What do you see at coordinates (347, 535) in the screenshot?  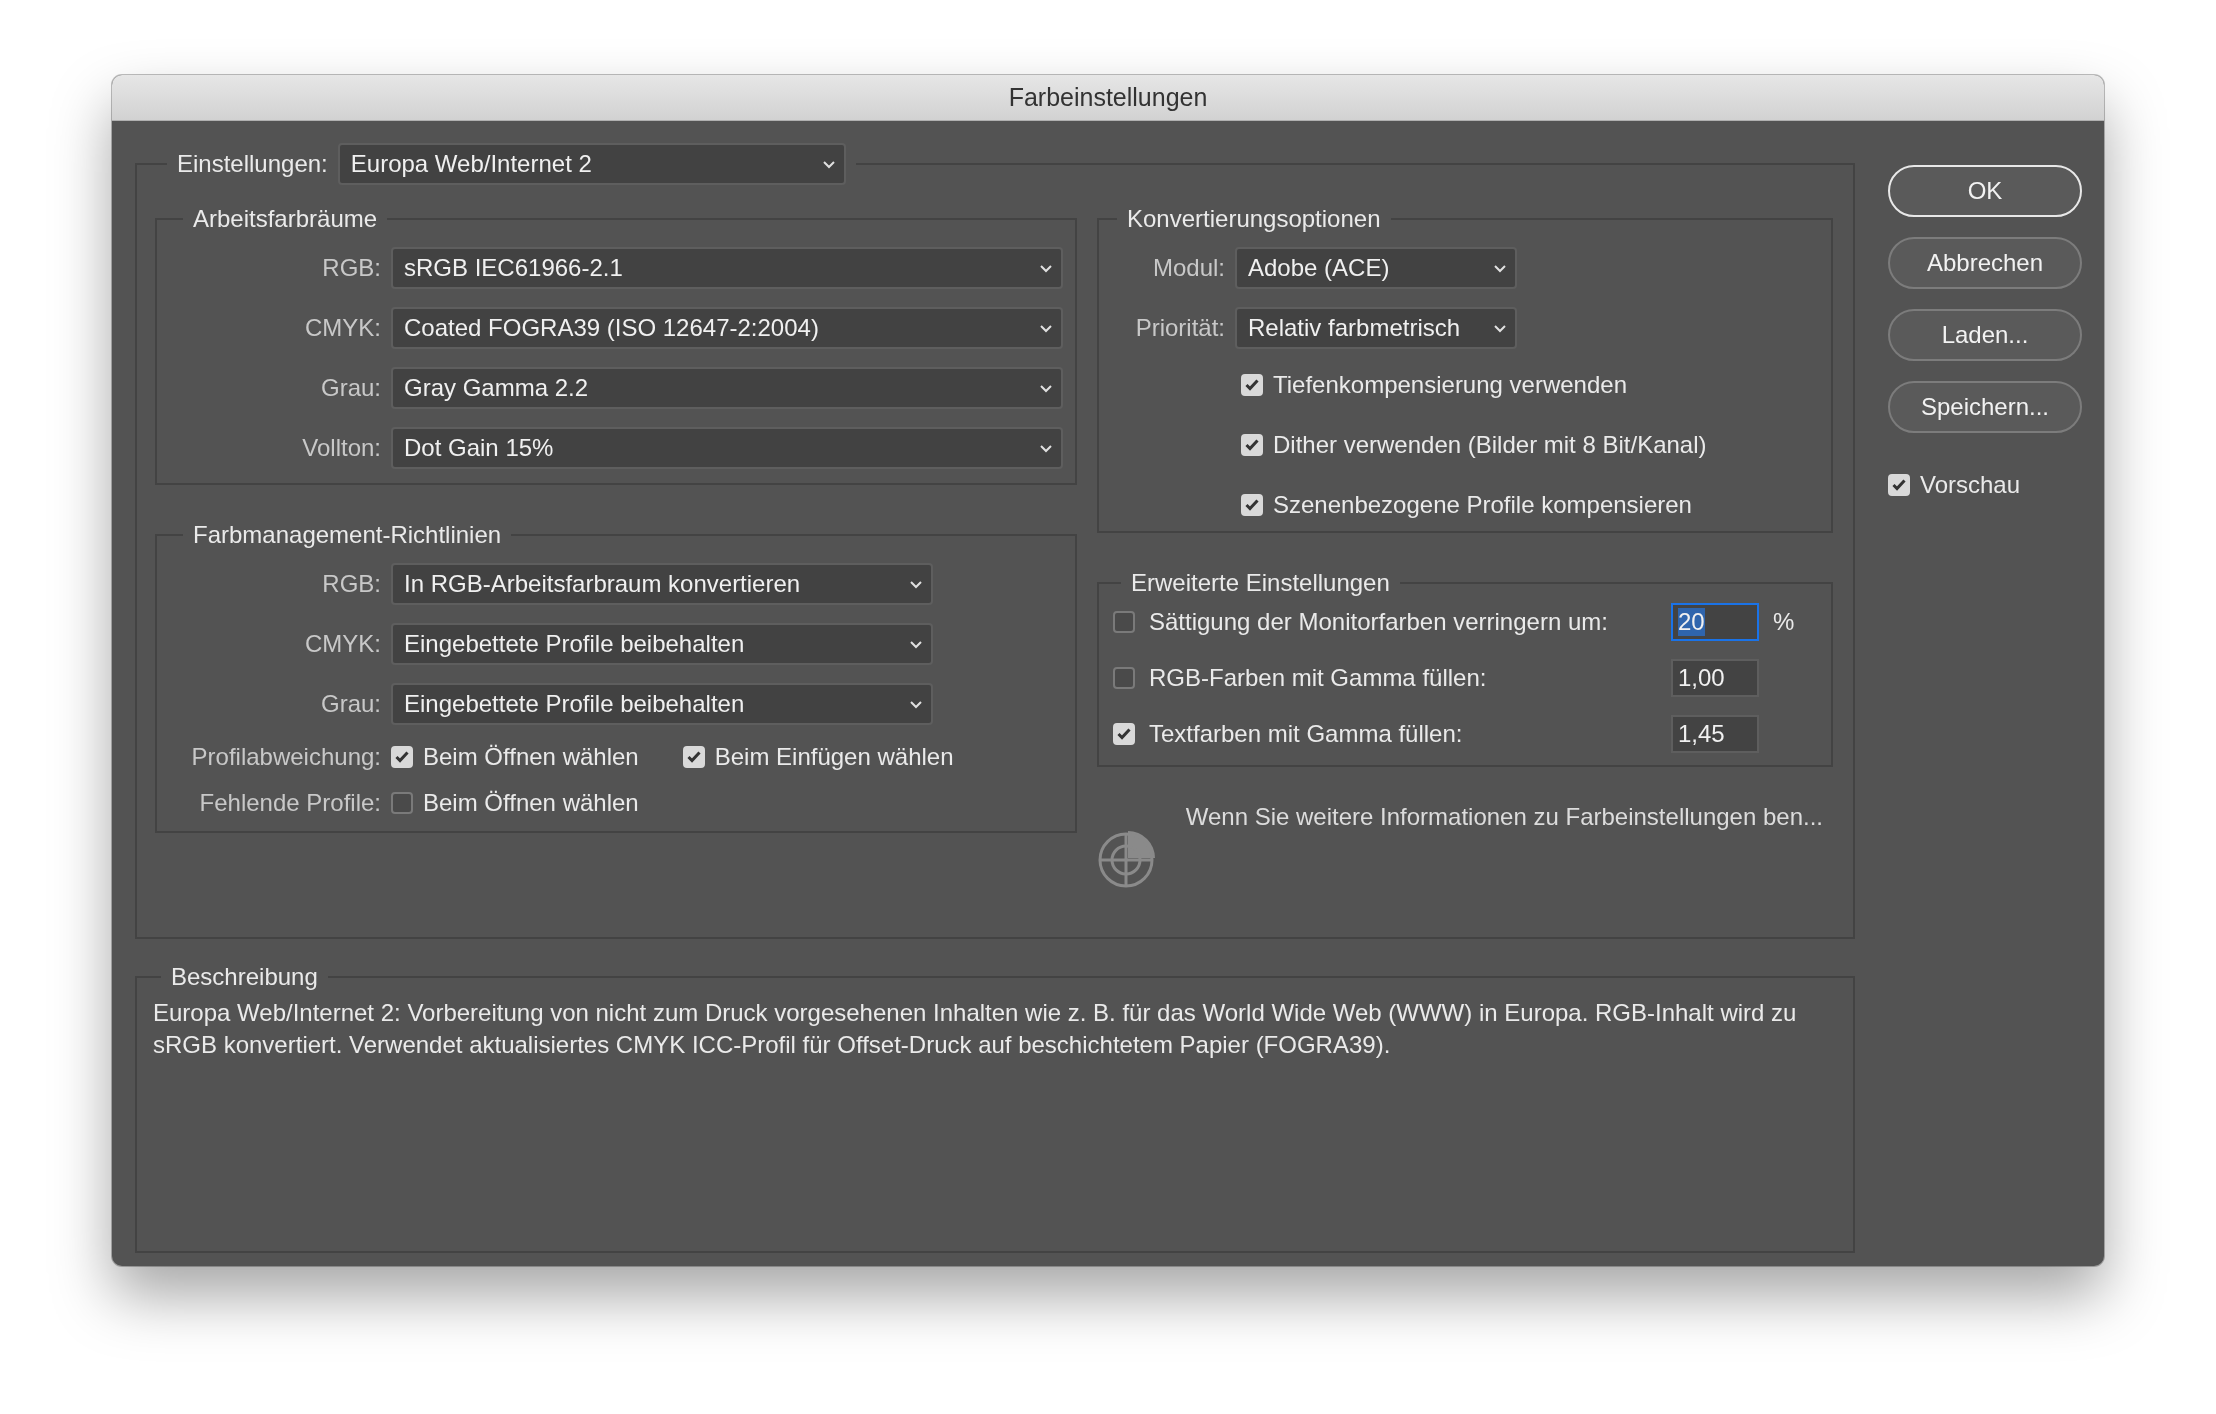 I see `group-title: Farbmanagement-Richtlinien` at bounding box center [347, 535].